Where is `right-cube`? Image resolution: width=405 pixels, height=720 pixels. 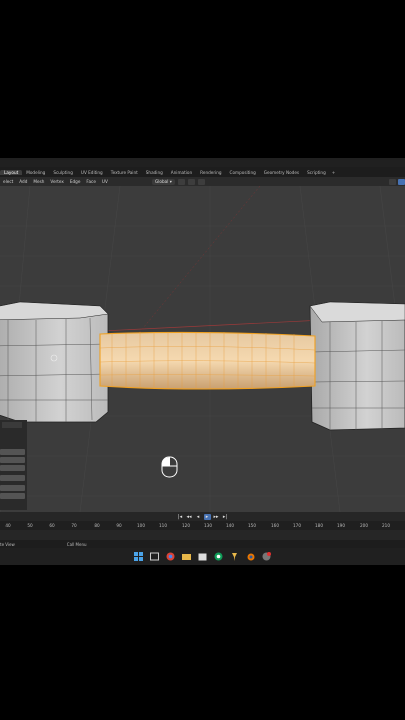
right-cube is located at coordinates (357, 366).